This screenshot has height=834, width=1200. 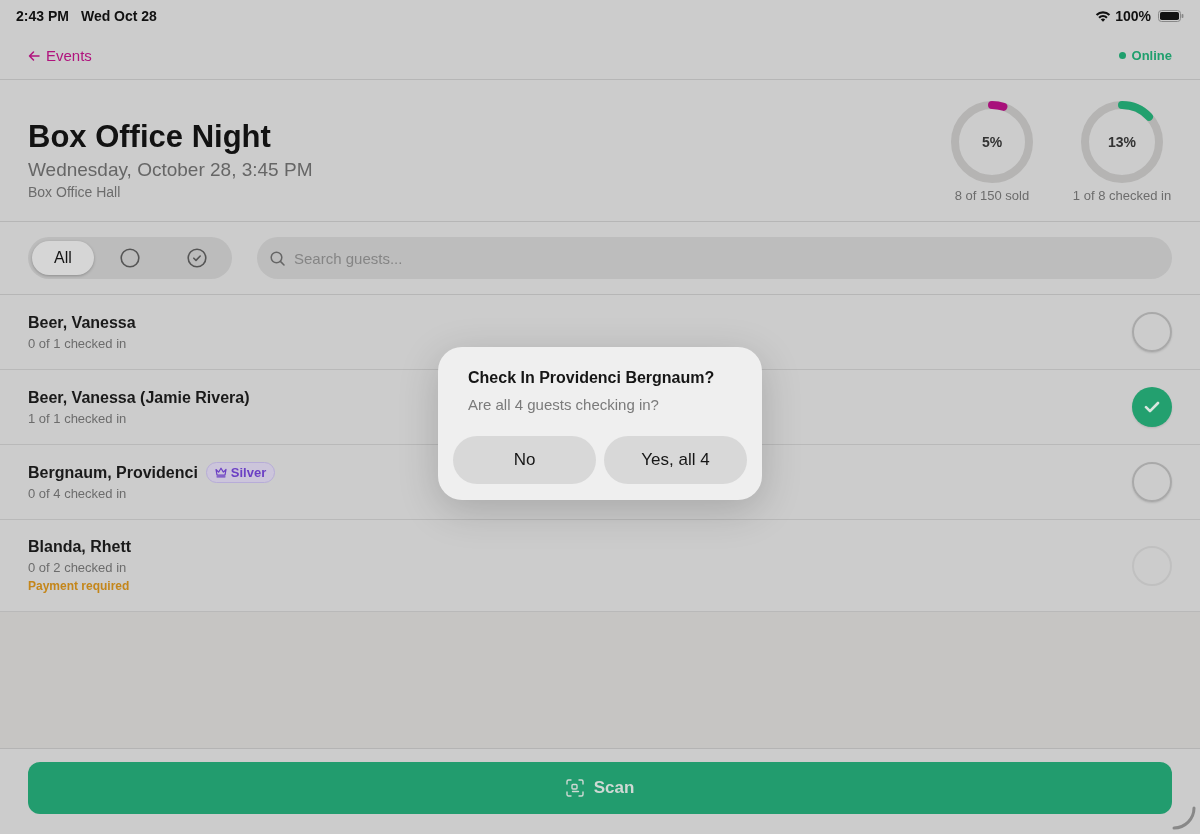 I want to click on checkin-count: 0 of 1 checked in, so click(x=78, y=343).